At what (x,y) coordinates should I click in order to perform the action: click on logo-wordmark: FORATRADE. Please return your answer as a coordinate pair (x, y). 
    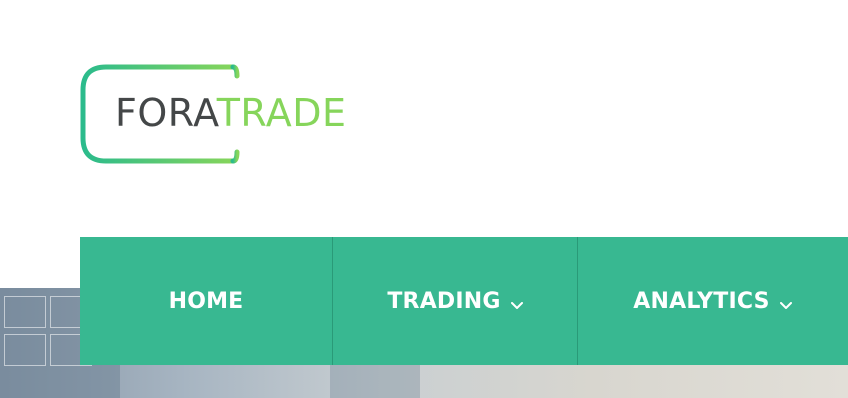
    Looking at the image, I should click on (231, 113).